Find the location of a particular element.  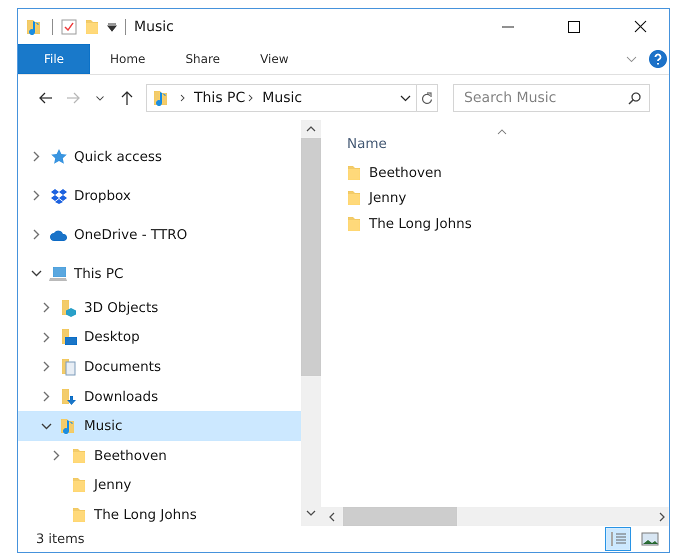

file-menu-tab: File is located at coordinates (54, 59).